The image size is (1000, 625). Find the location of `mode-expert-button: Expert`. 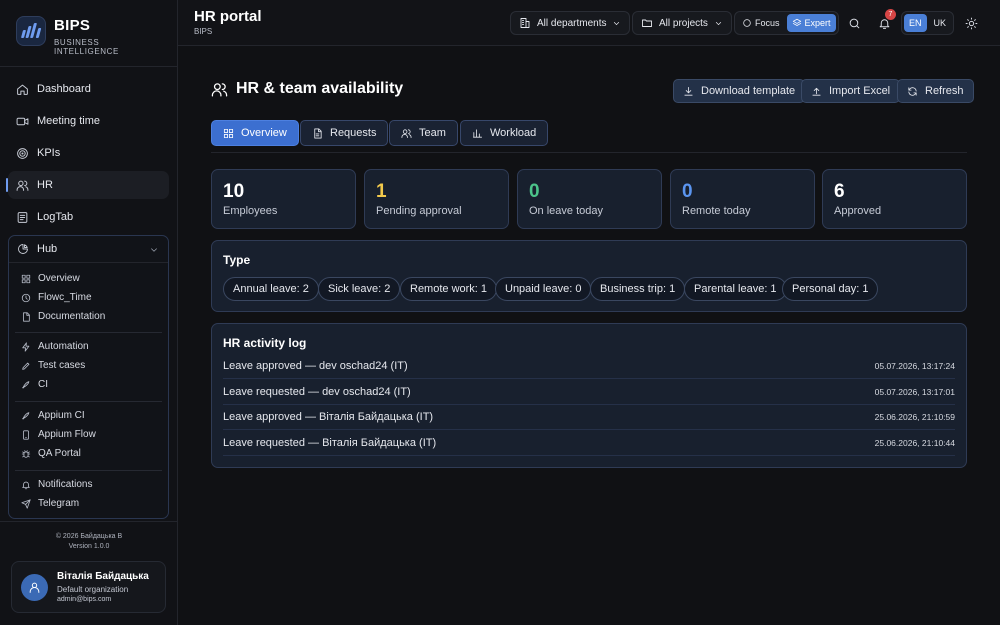

mode-expert-button: Expert is located at coordinates (811, 23).